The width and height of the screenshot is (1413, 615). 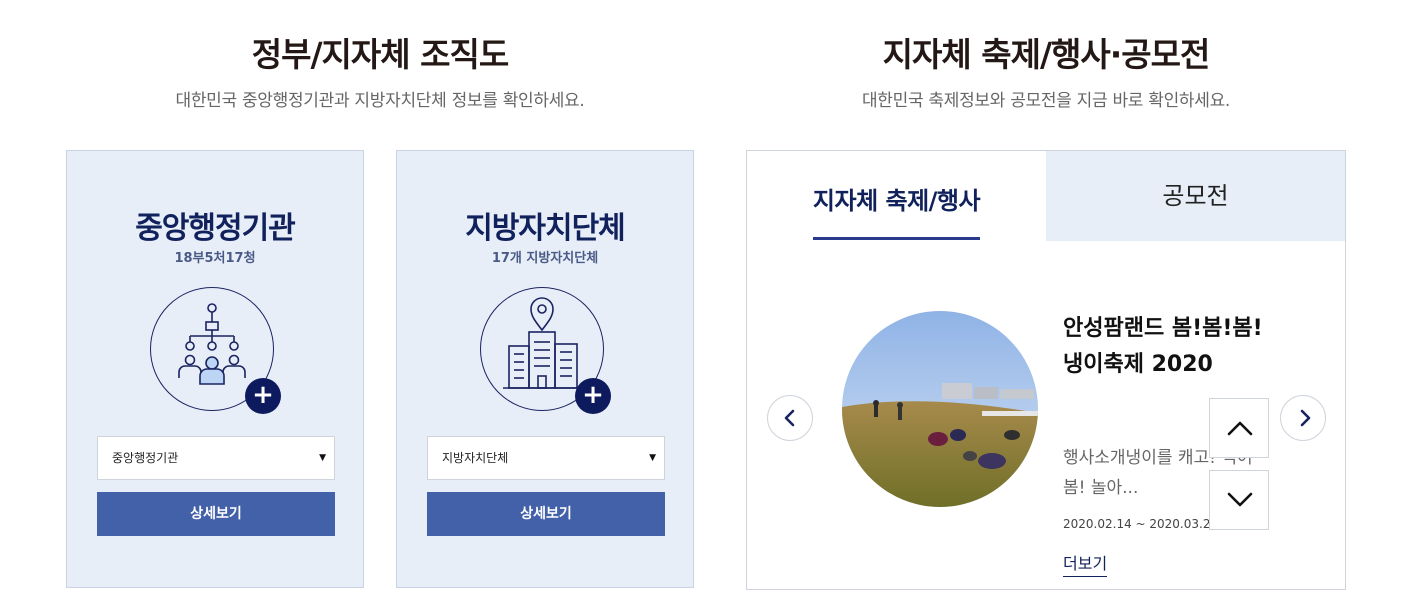 I want to click on next-slide-button, so click(x=1303, y=418).